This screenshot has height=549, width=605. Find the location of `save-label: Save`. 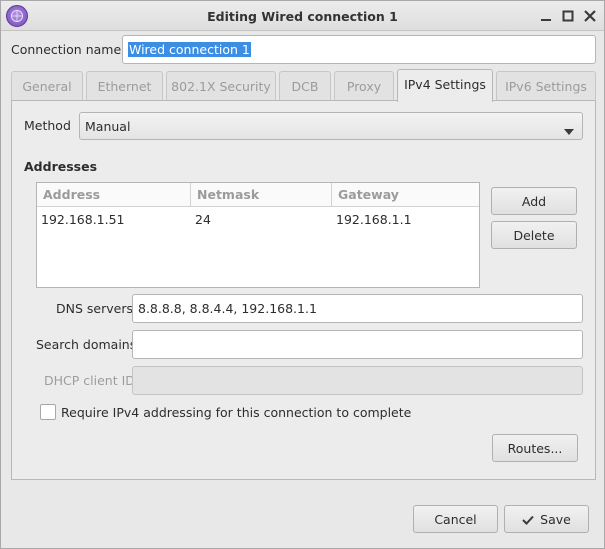

save-label: Save is located at coordinates (555, 519).